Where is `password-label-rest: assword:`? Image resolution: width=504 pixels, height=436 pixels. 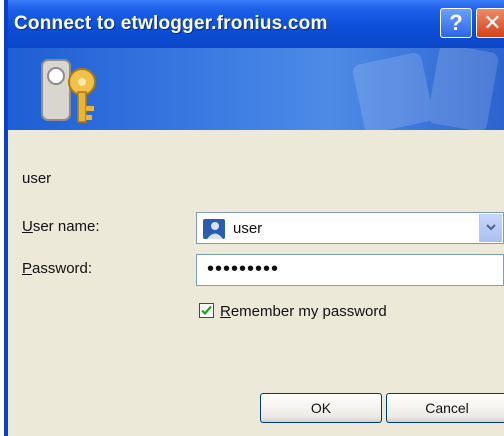 password-label-rest: assword: is located at coordinates (62, 268).